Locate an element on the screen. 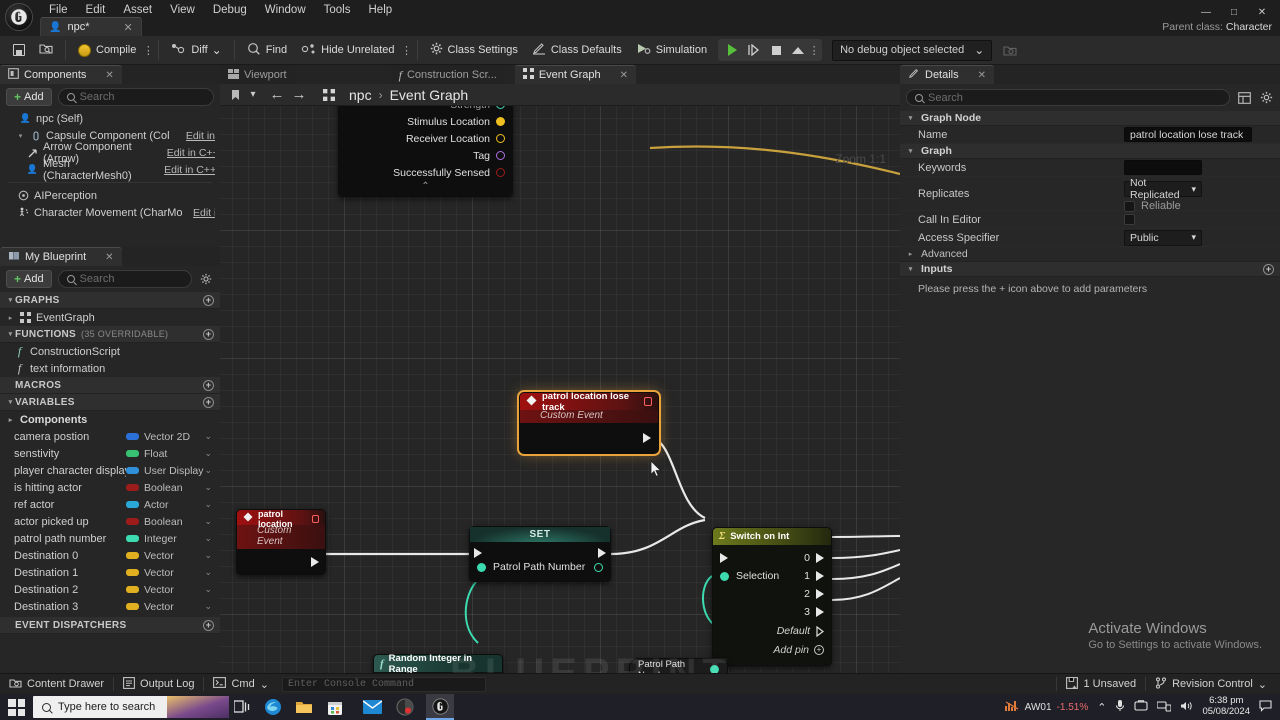 This screenshot has height=720, width=1280. output-log-button: Output Log is located at coordinates (158, 684).